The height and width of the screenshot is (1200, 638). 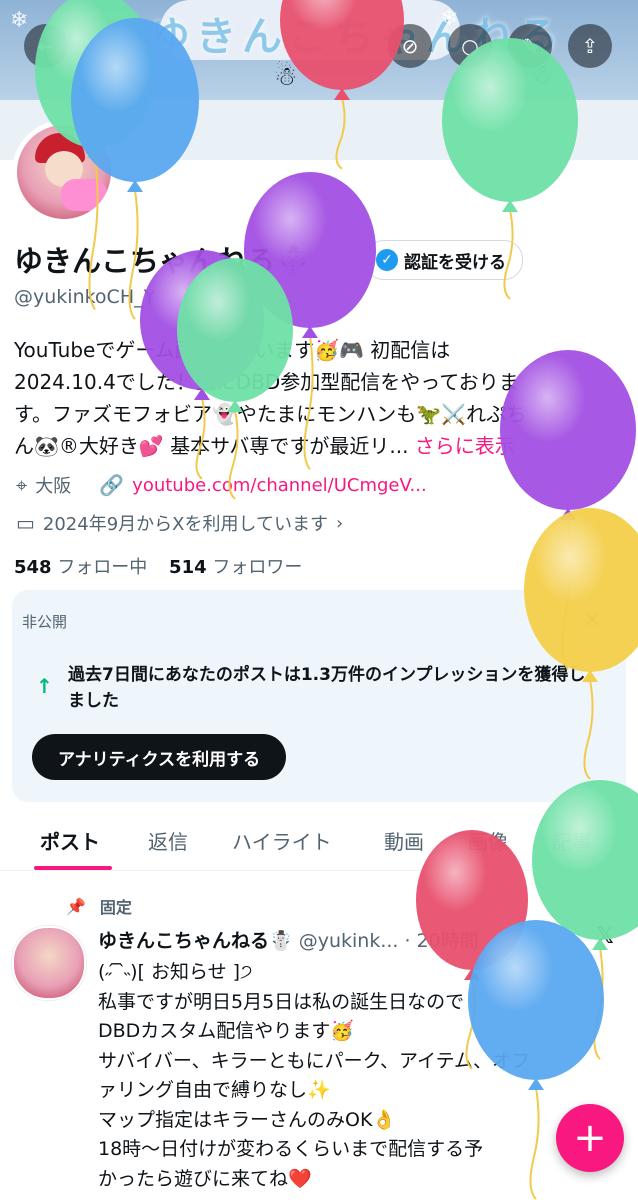 What do you see at coordinates (25, 523) in the screenshot?
I see `calendar-icon: ▭` at bounding box center [25, 523].